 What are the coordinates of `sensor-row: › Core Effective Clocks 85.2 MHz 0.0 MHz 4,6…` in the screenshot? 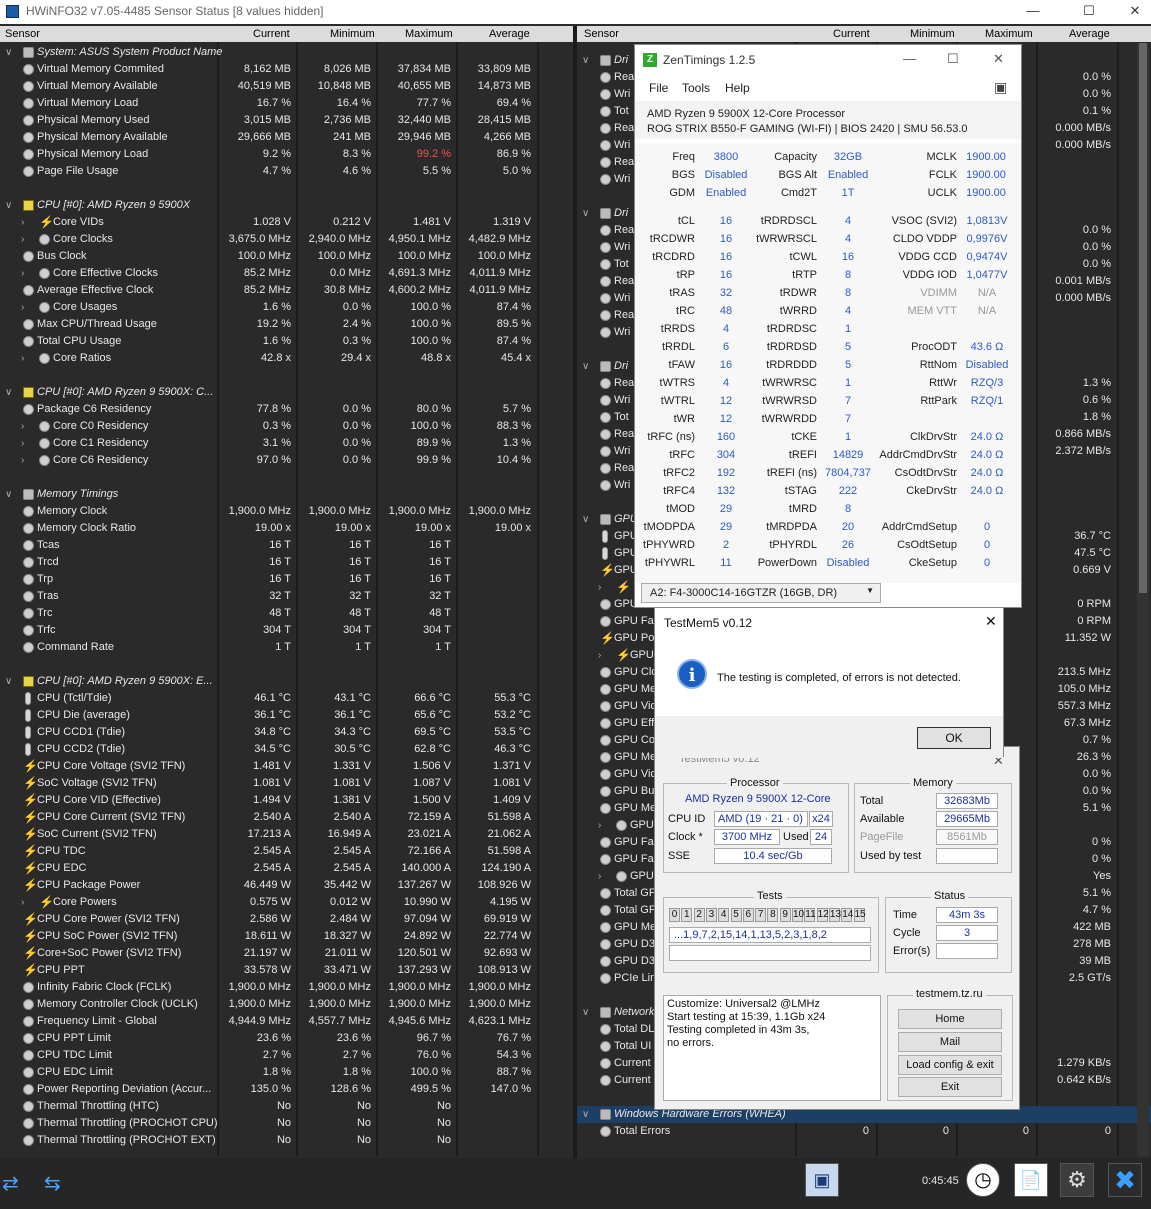 It's located at (286, 273).